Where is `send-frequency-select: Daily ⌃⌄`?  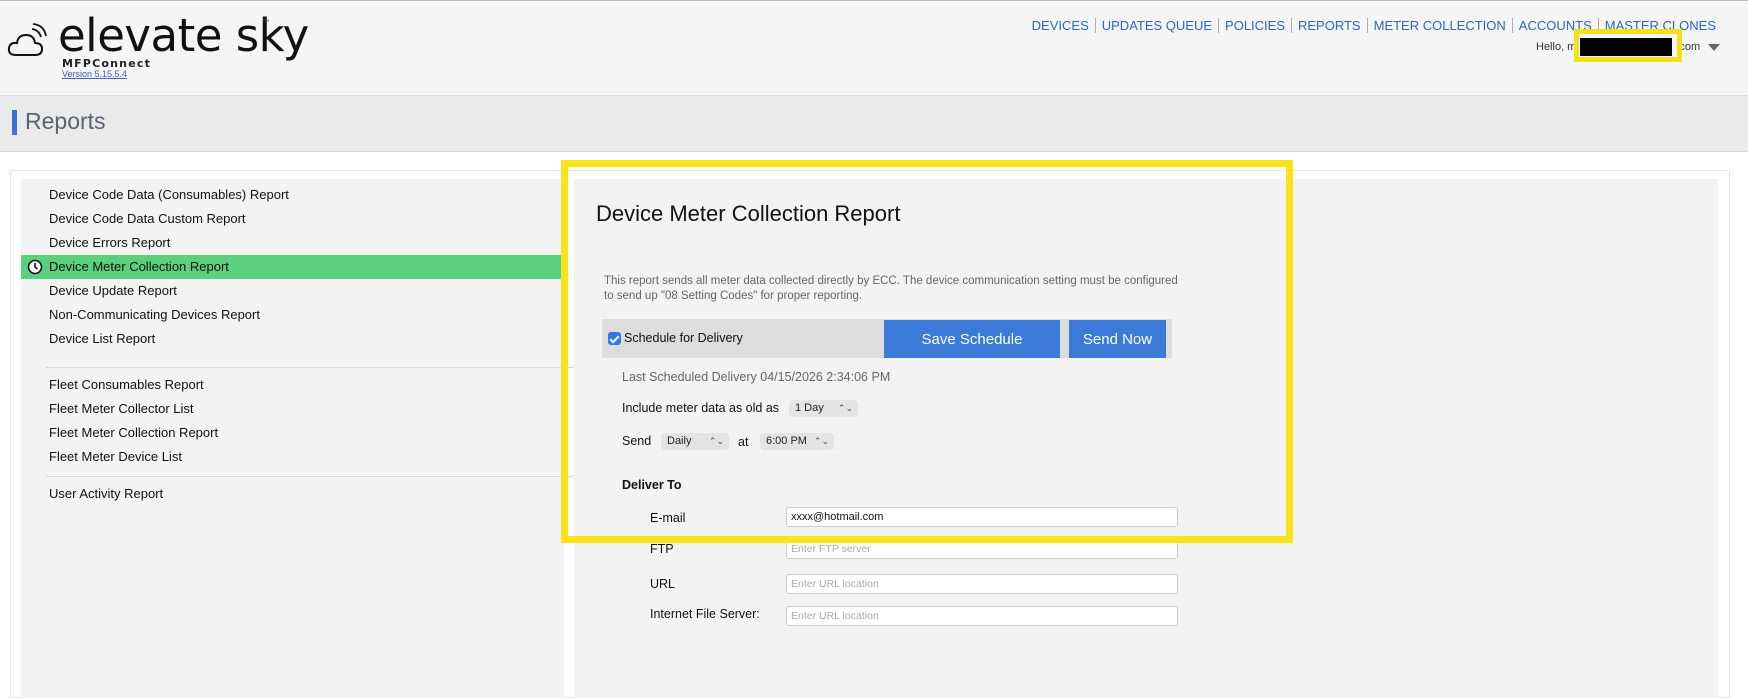 send-frequency-select: Daily ⌃⌄ is located at coordinates (695, 441).